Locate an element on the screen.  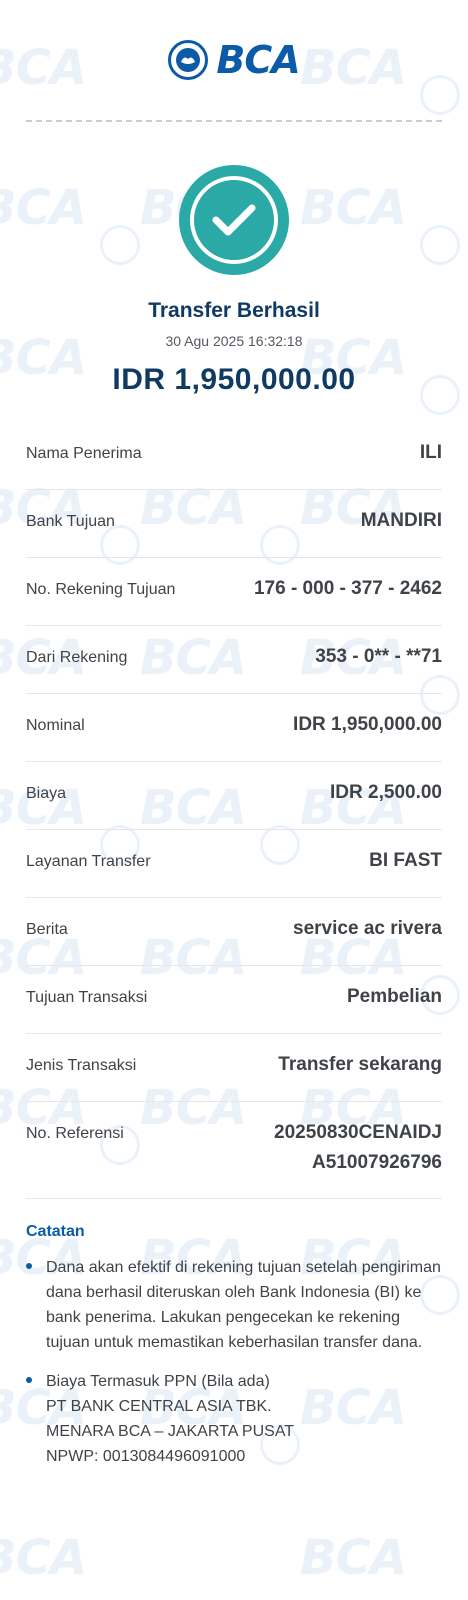
detail-value: IDR 2,500.00 is located at coordinates (386, 792).